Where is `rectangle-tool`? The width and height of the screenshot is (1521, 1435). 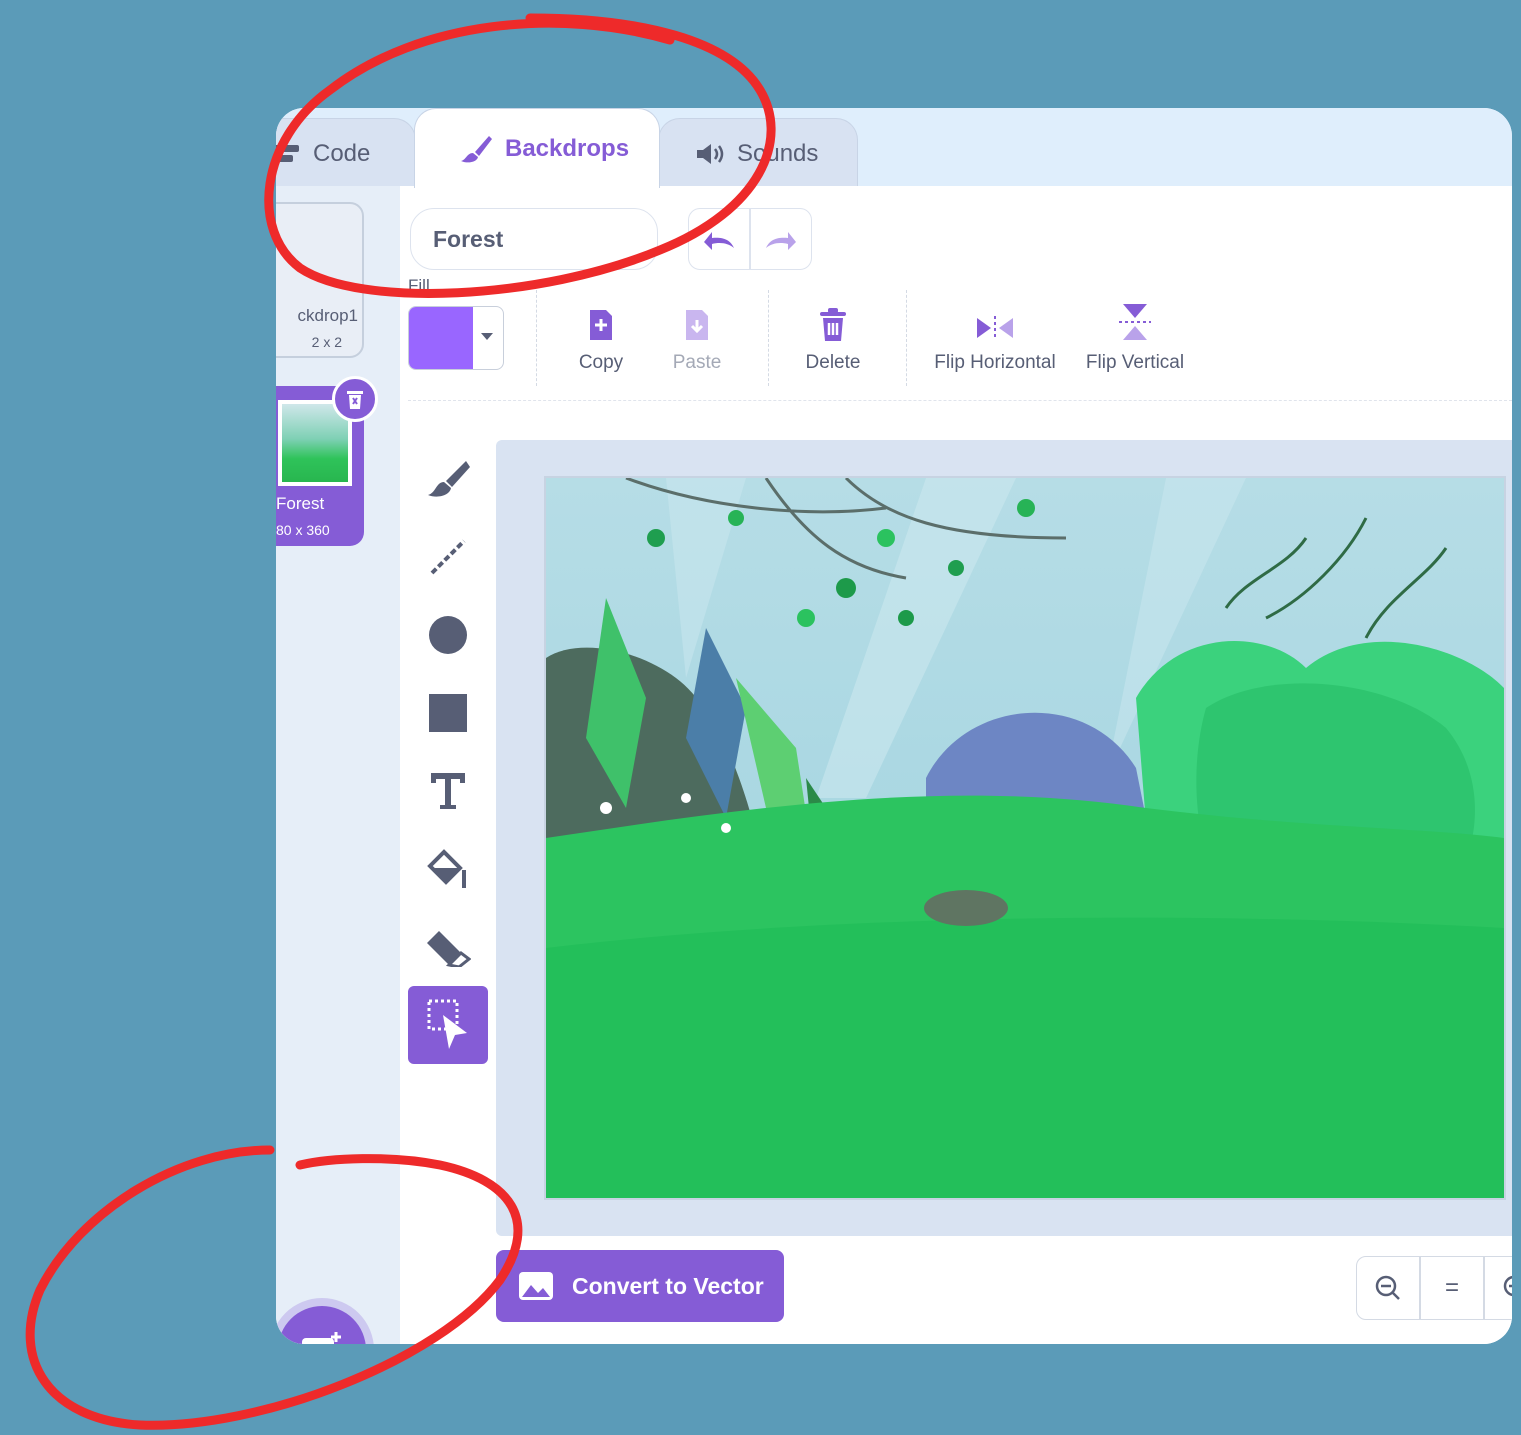
rectangle-tool is located at coordinates (448, 713).